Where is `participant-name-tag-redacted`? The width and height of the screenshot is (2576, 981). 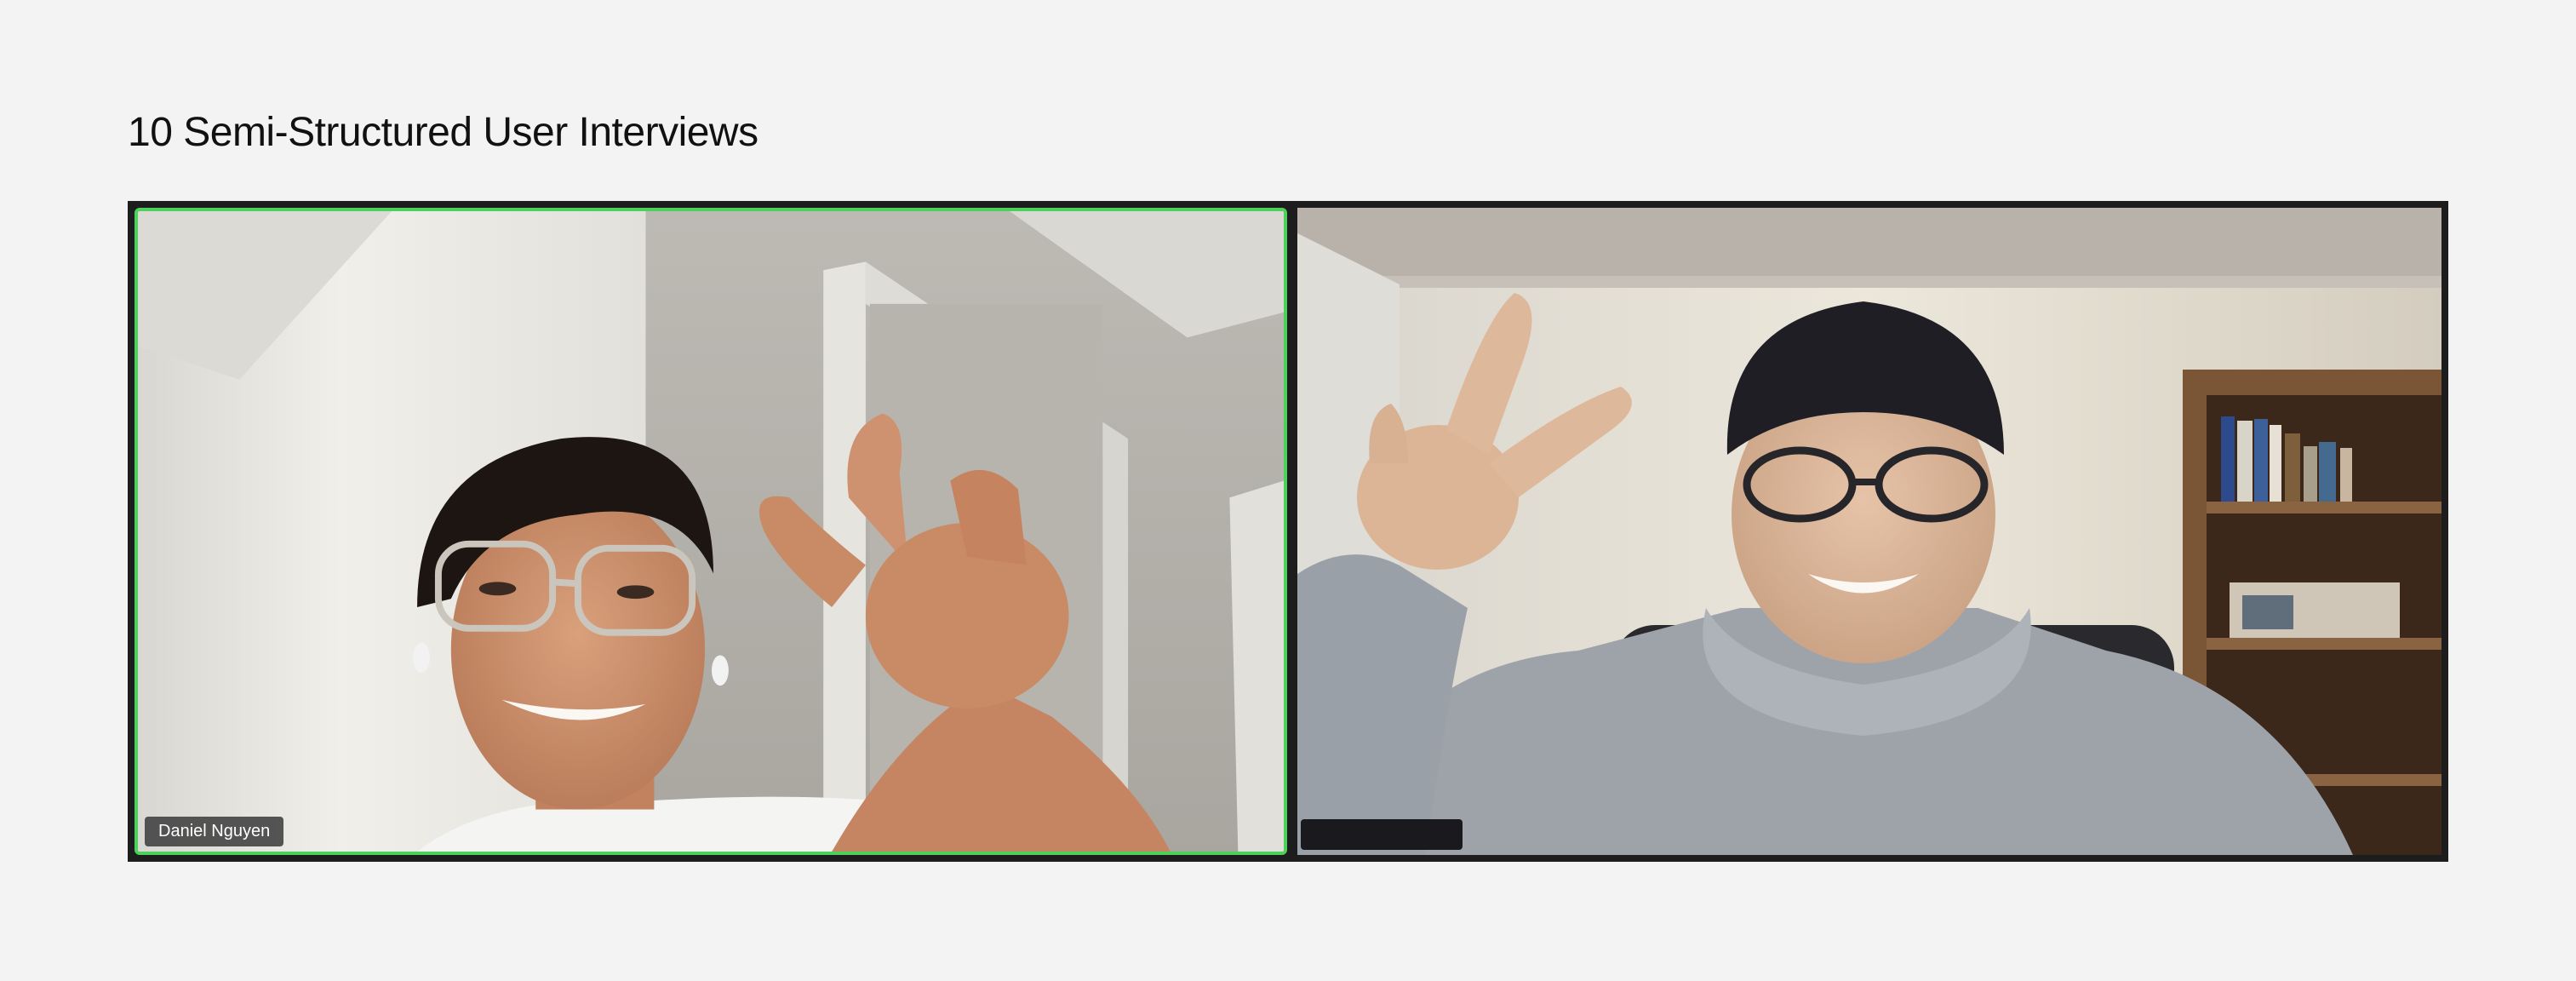 participant-name-tag-redacted is located at coordinates (1382, 835).